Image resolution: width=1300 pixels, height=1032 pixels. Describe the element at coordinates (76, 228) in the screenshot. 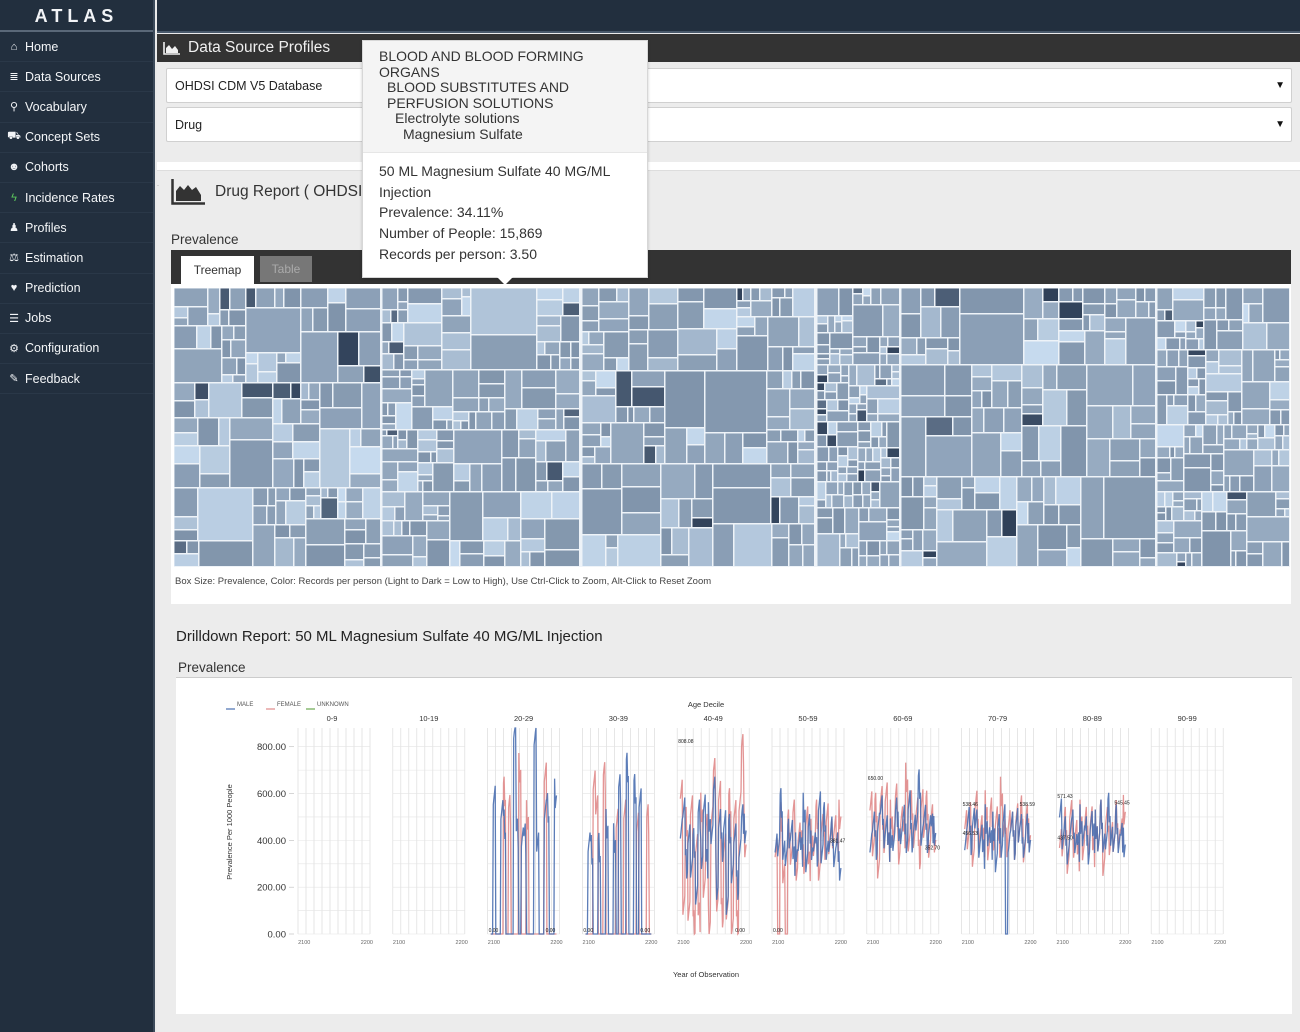

I see `sidebar-item-profiles: ♟ Profiles` at that location.